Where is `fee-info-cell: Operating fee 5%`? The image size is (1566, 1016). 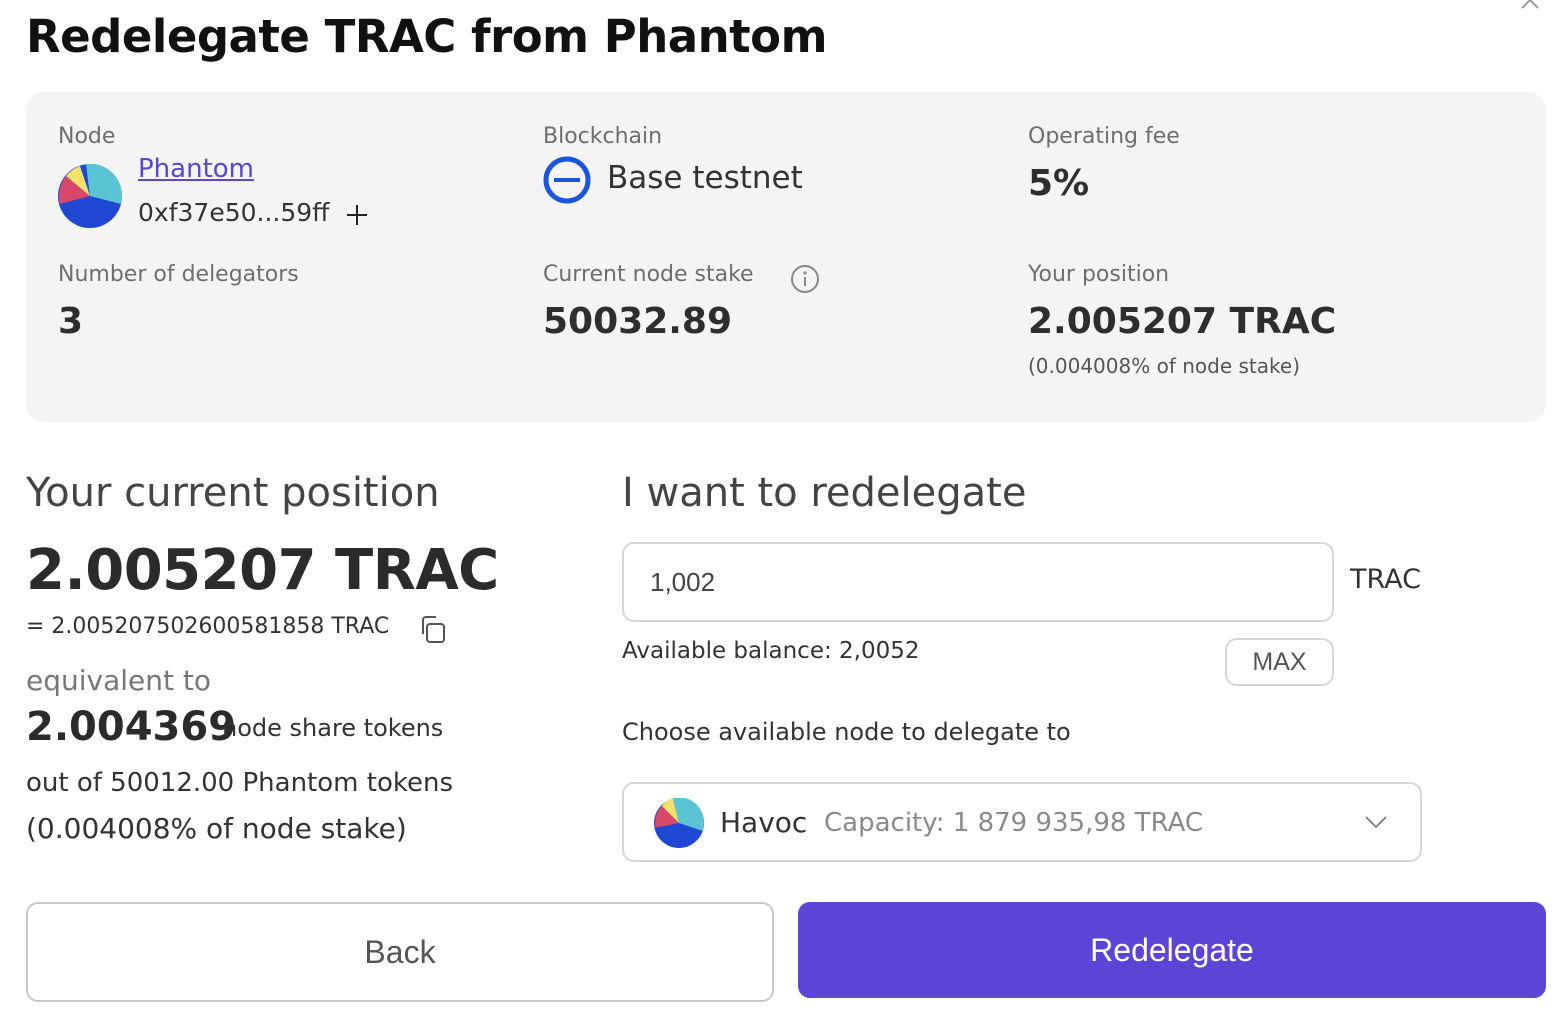
fee-info-cell: Operating fee 5% is located at coordinates (1104, 164).